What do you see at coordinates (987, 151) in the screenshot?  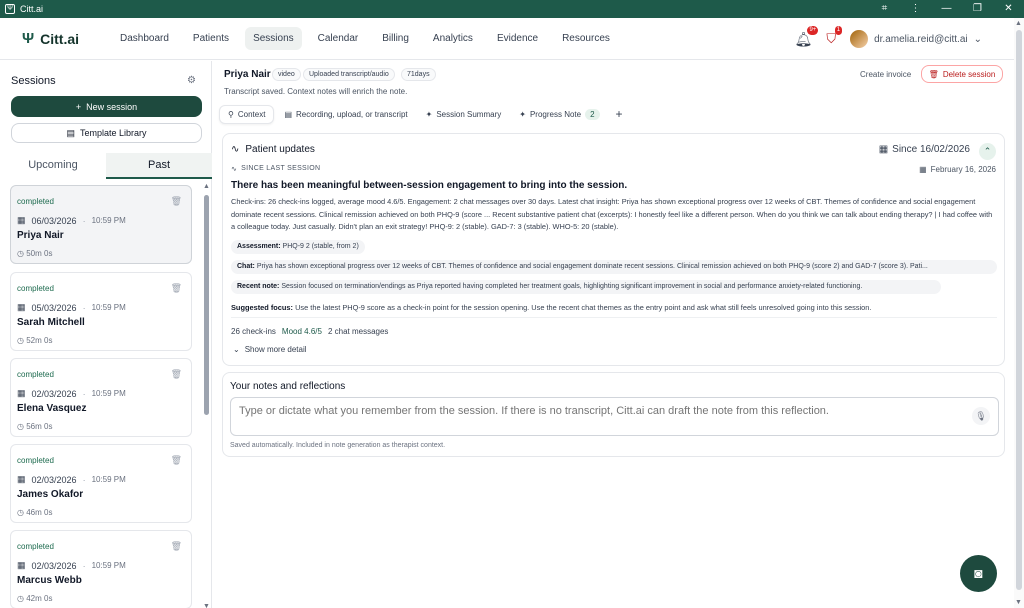 I see `collapse-button: ⌃` at bounding box center [987, 151].